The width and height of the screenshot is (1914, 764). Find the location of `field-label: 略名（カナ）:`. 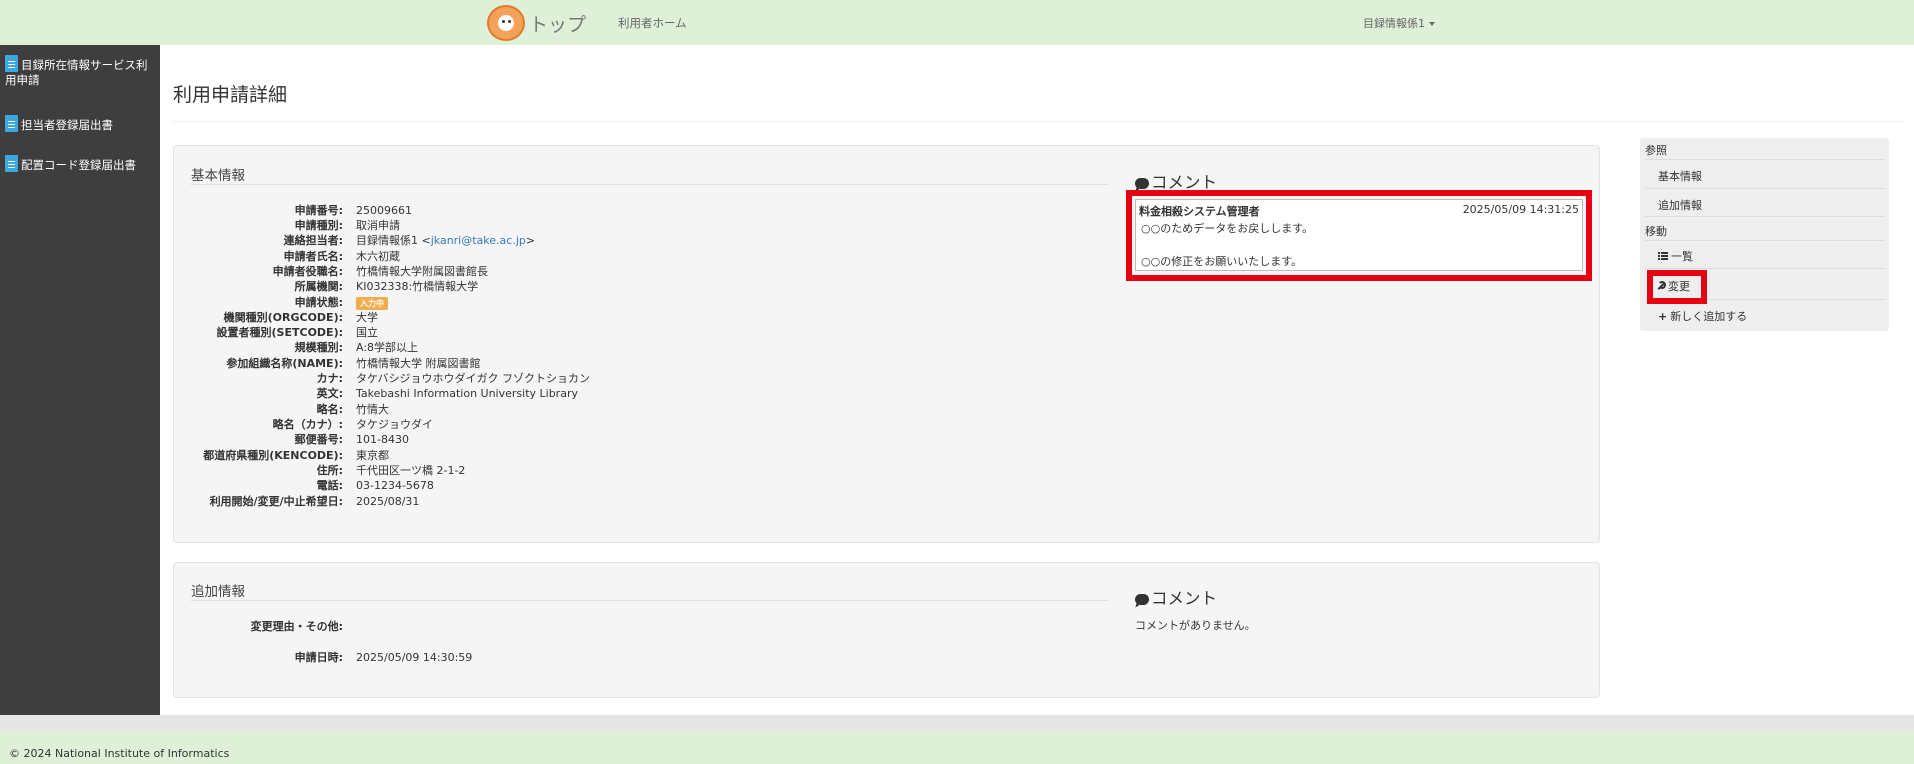

field-label: 略名（カナ）: is located at coordinates (307, 424).